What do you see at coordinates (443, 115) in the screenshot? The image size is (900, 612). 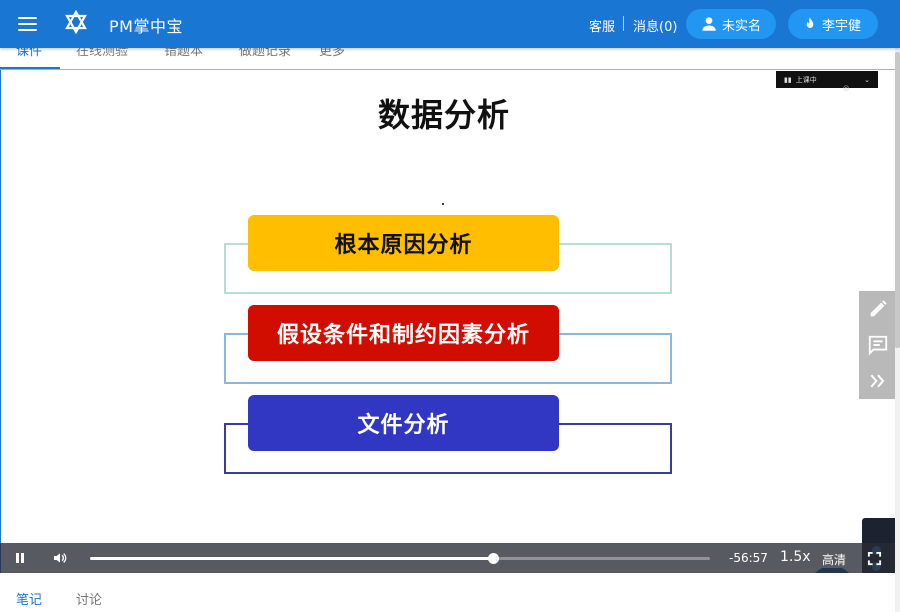 I see `slide-title: 数据分析` at bounding box center [443, 115].